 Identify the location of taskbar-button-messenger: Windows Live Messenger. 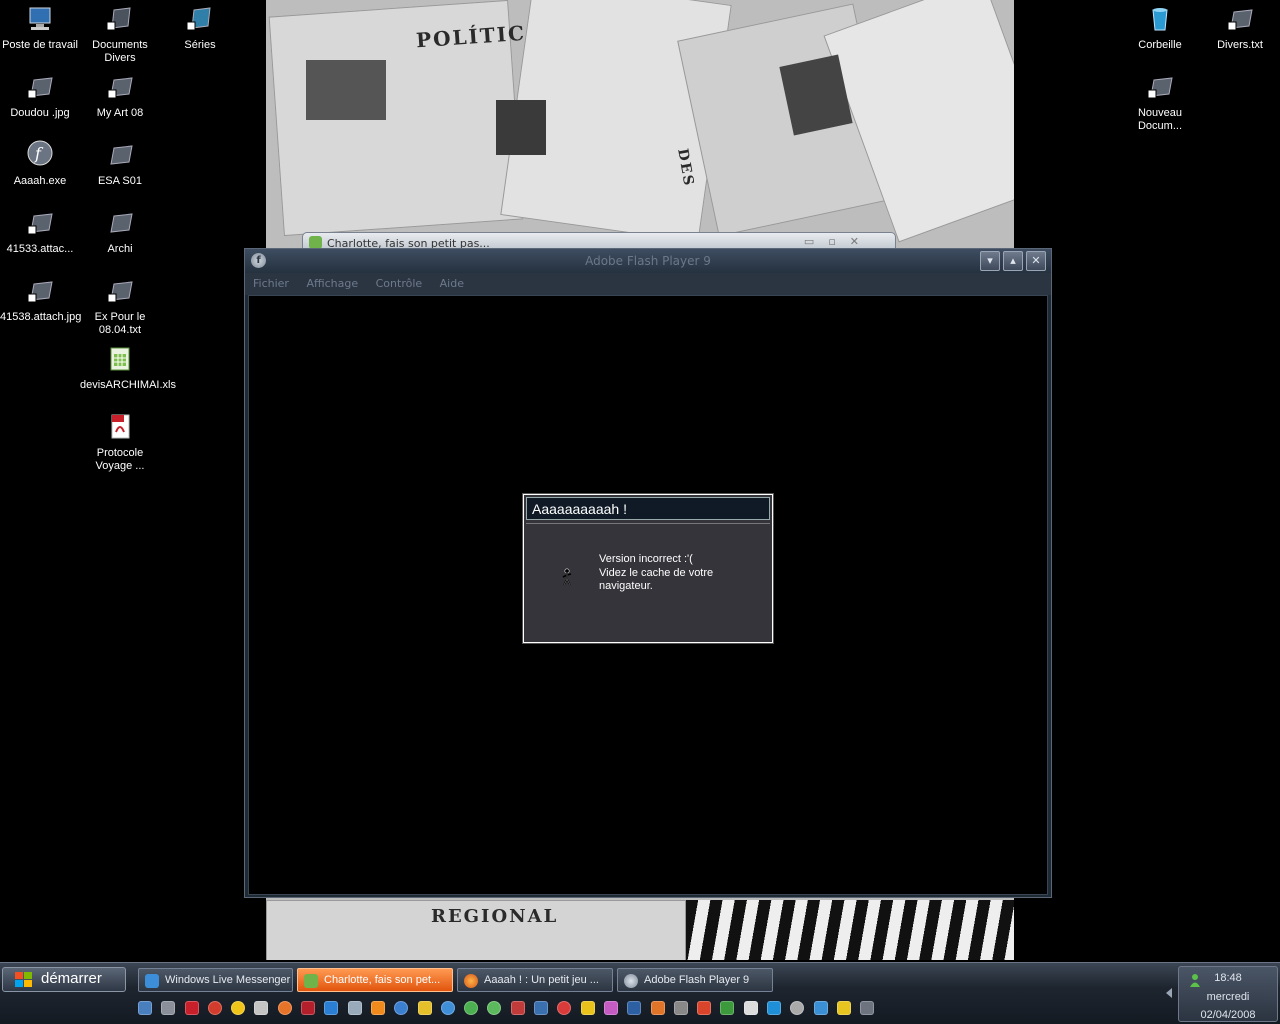
(215, 980).